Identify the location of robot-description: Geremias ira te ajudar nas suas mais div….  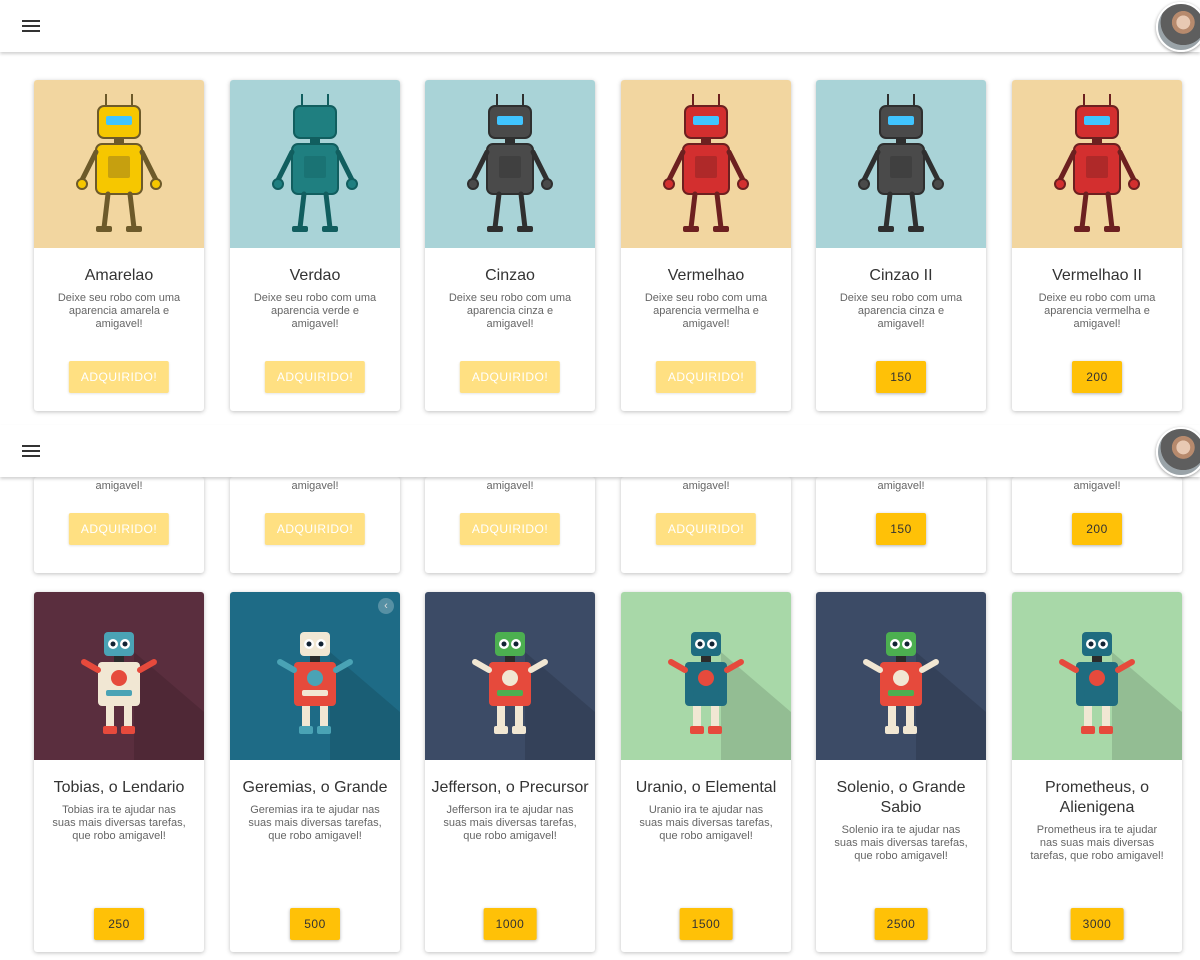
(315, 823).